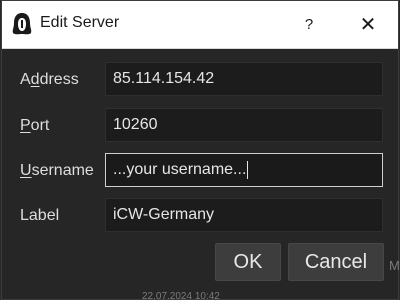 The image size is (400, 300). I want to click on cancel-button: Cancel, so click(336, 262).